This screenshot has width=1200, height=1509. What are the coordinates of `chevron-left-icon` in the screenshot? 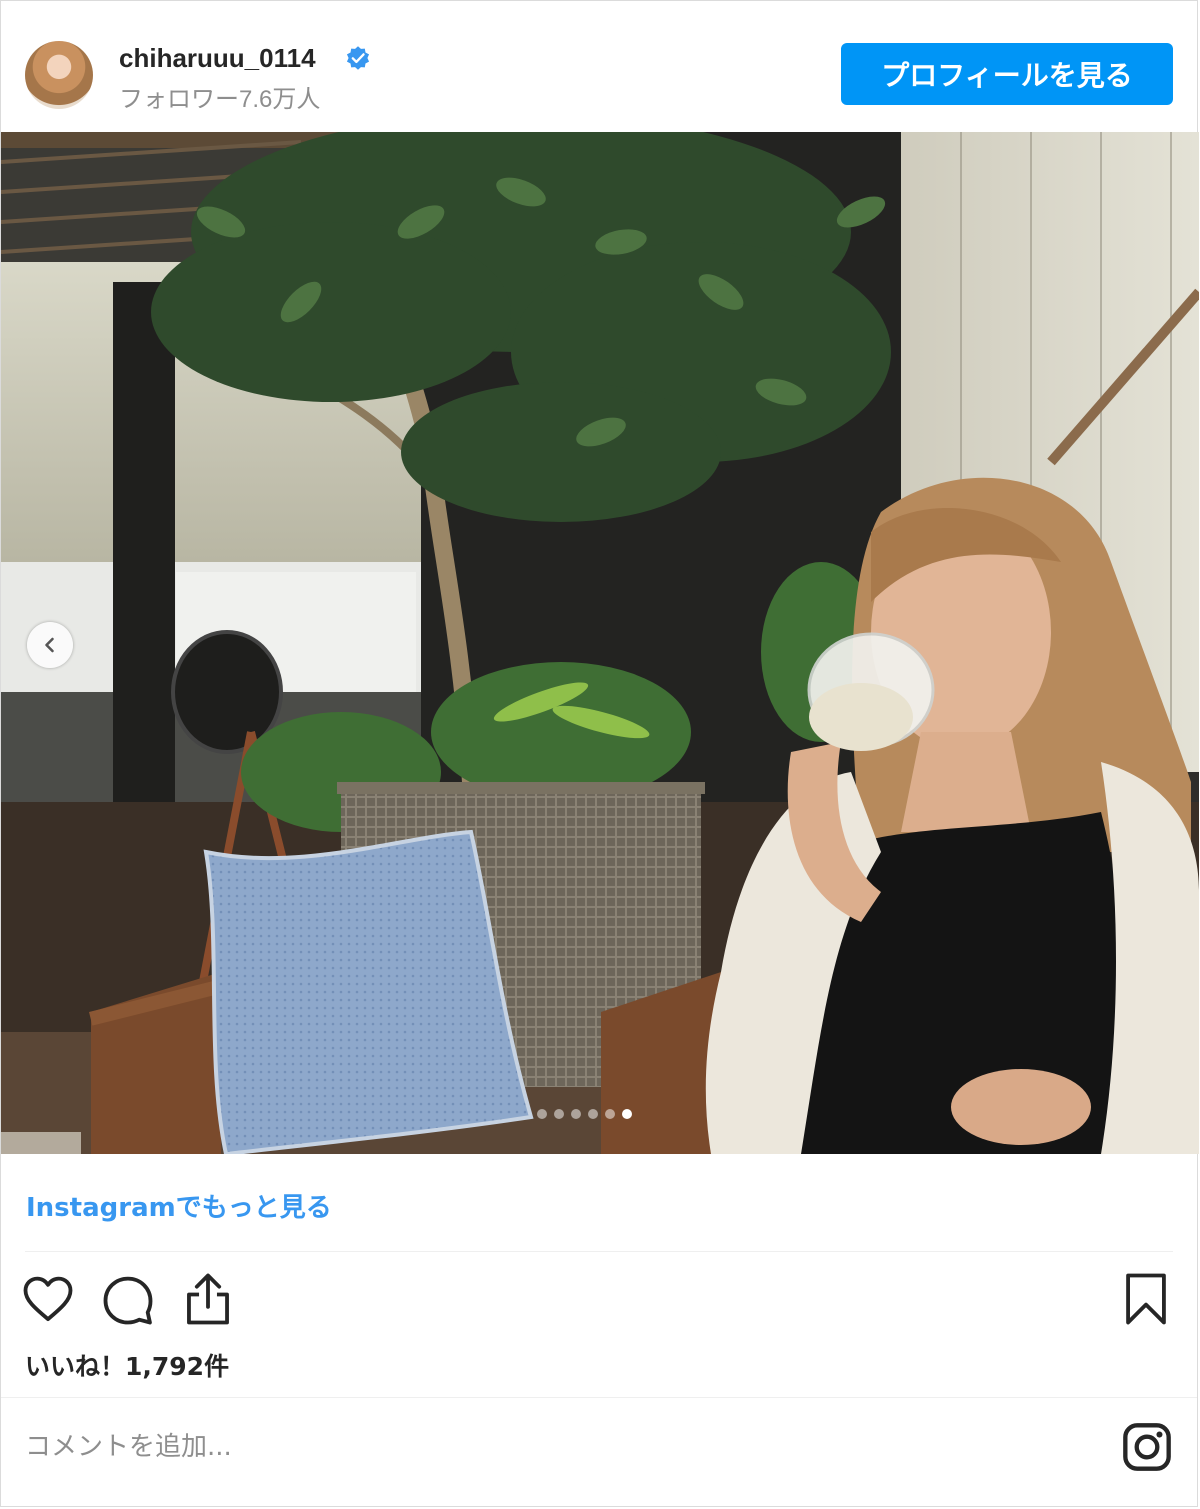 It's located at (49, 645).